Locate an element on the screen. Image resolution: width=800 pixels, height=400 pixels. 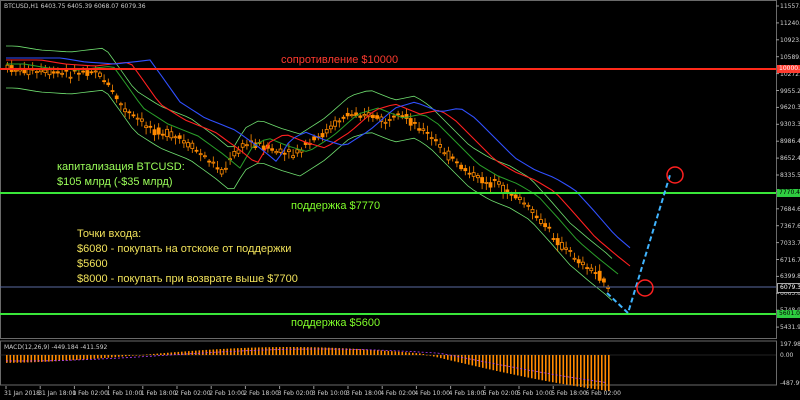
time-axis-label: 1 Feb 10:00 is located at coordinates (124, 393).